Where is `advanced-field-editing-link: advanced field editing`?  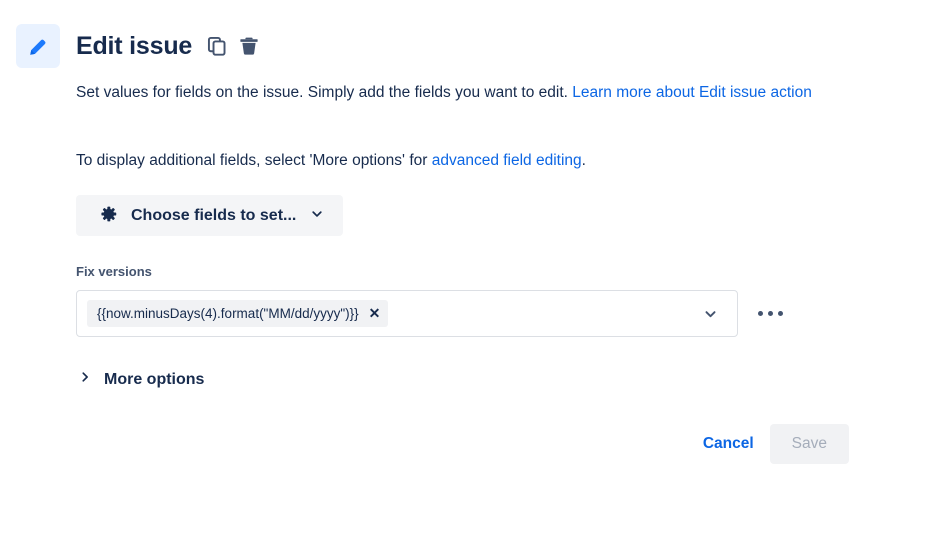
advanced-field-editing-link: advanced field editing is located at coordinates (507, 160).